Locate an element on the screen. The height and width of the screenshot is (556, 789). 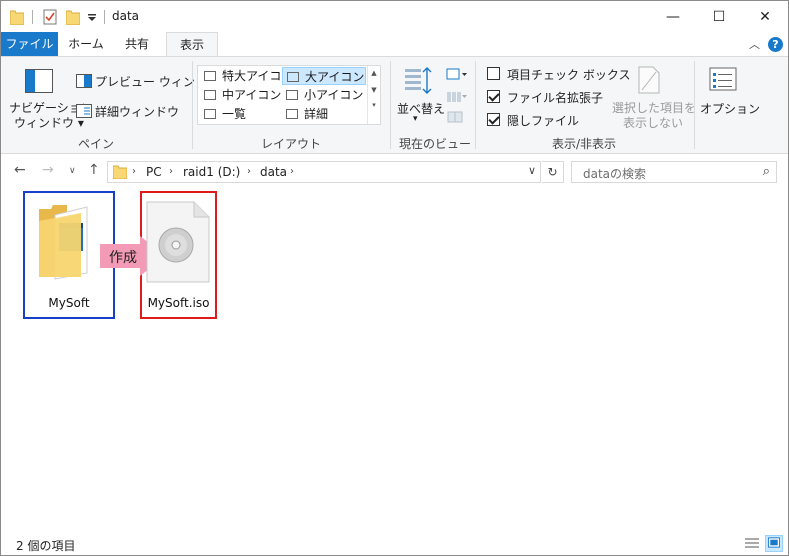
layout-extra-large-icons: 特大アイコン is located at coordinates (246, 76).